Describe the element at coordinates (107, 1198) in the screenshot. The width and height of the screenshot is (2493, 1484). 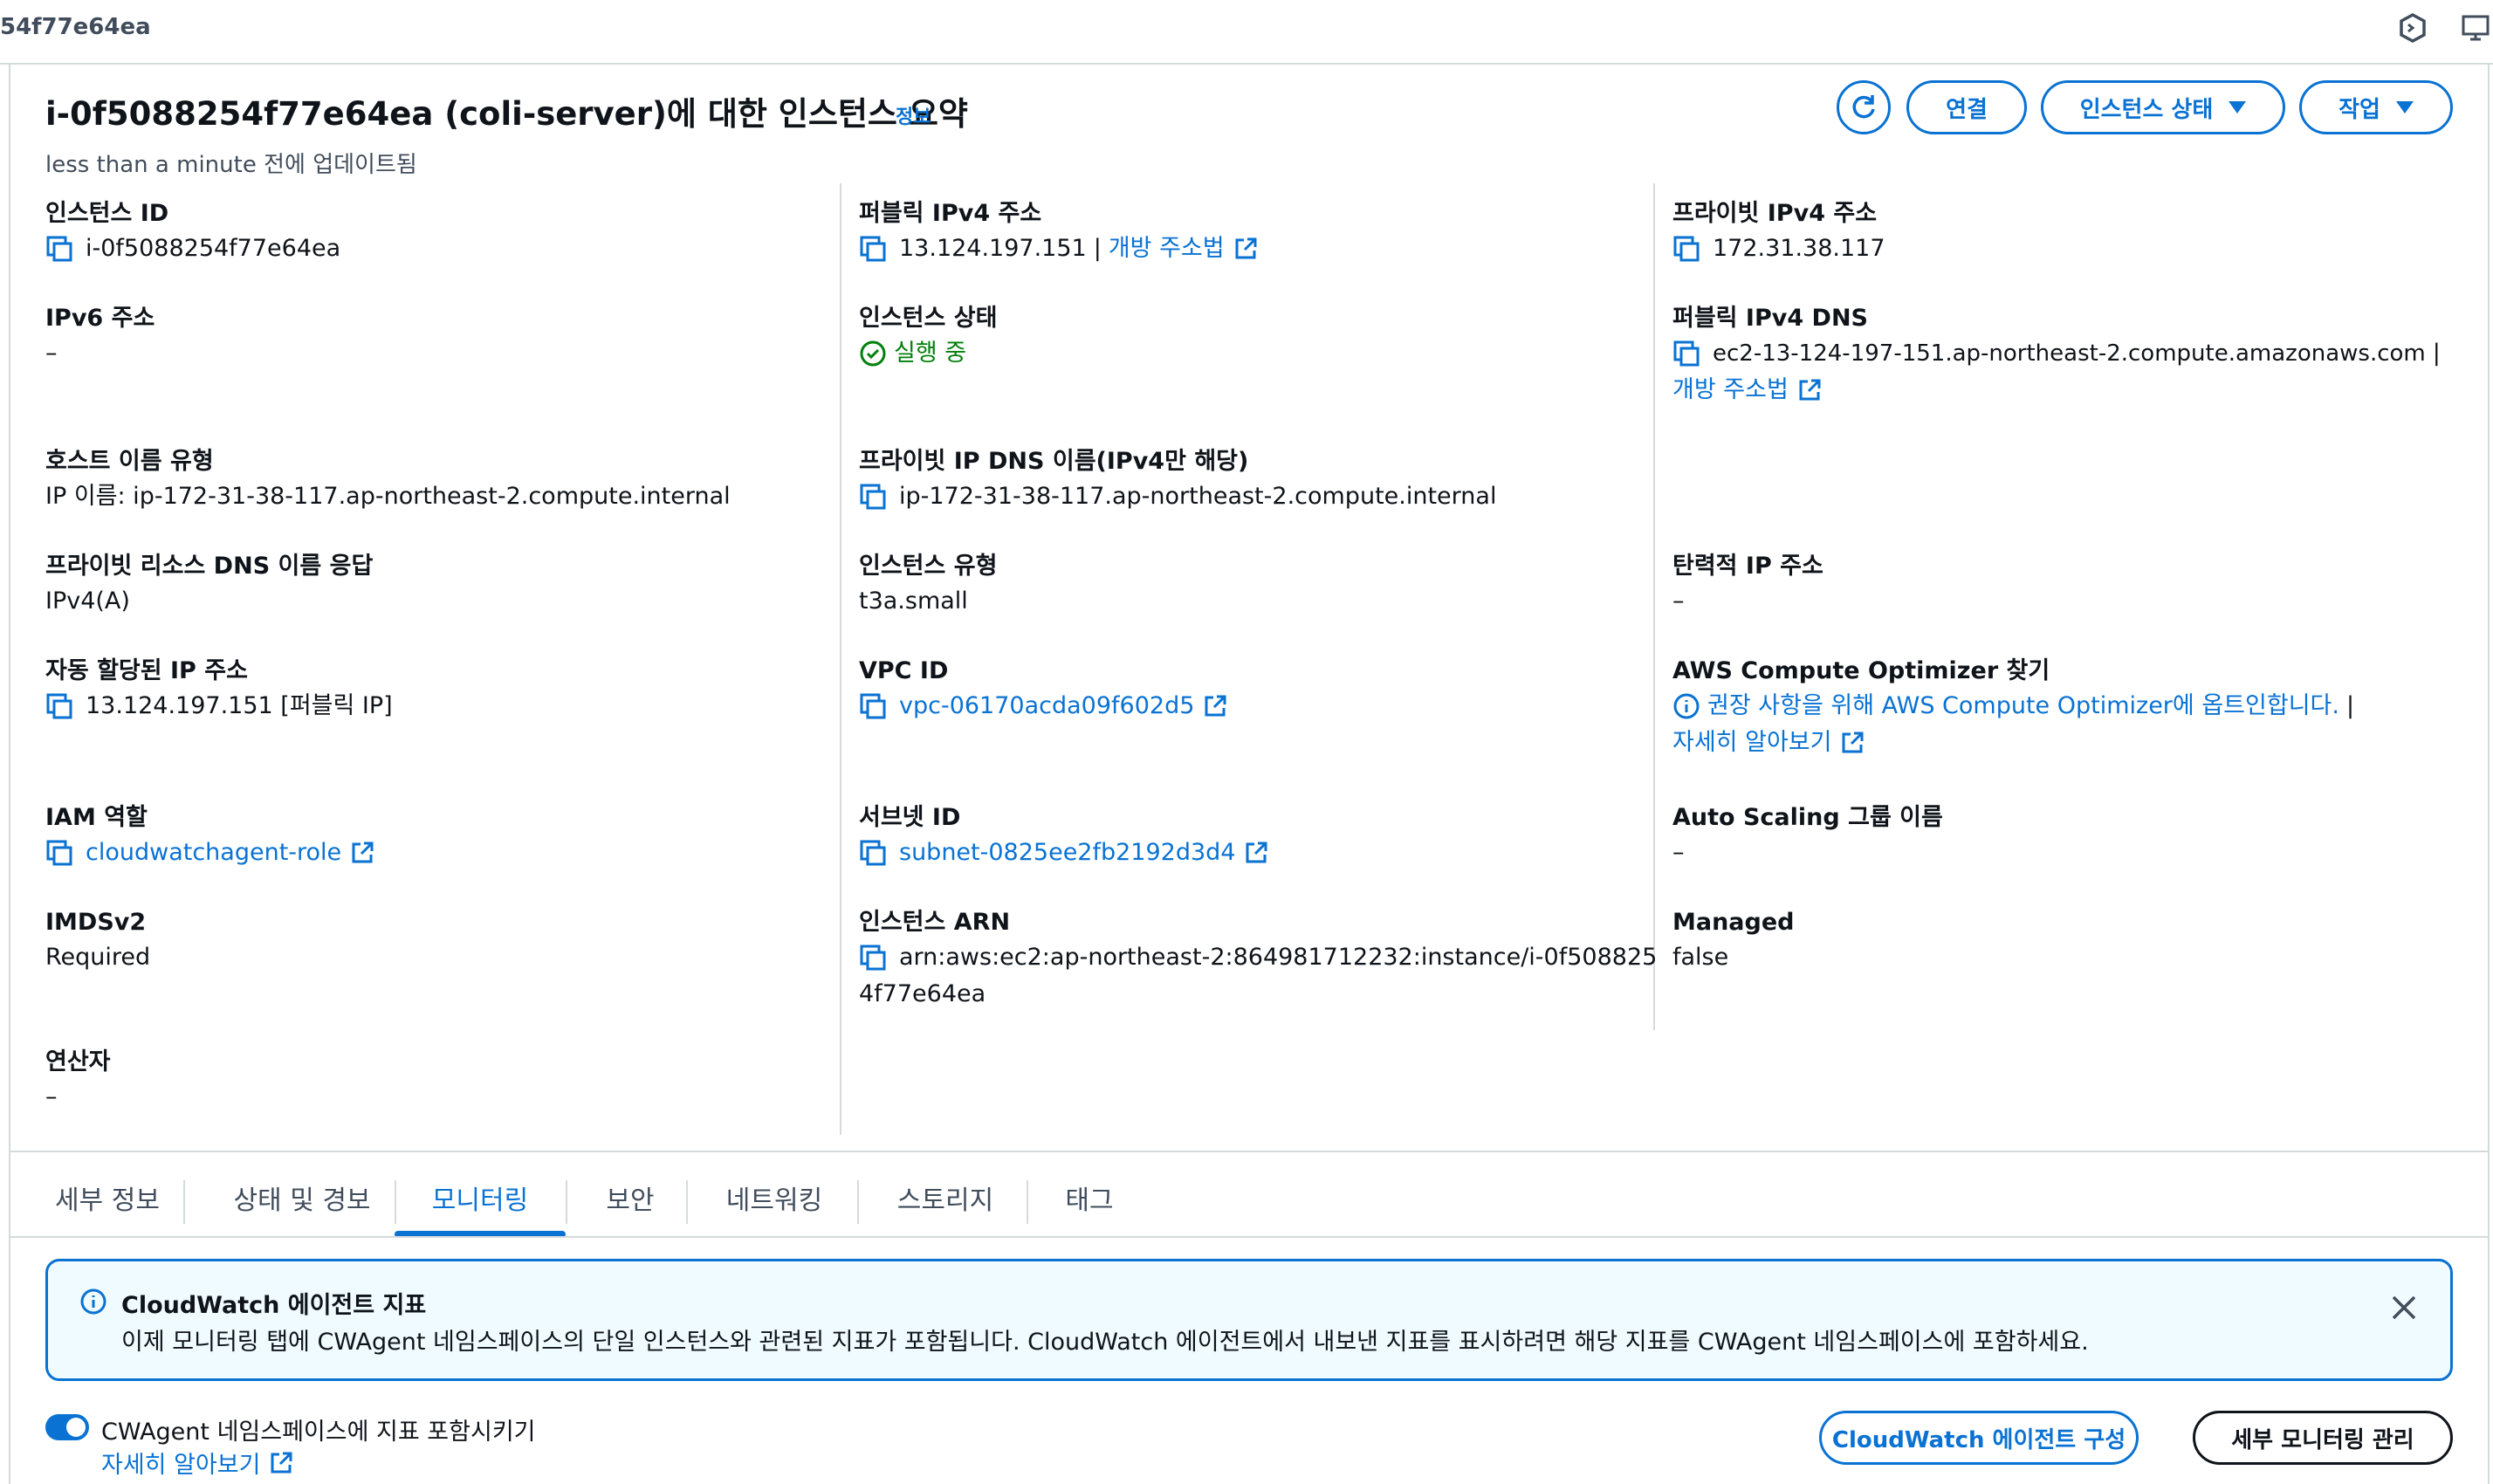
I see `tab-details: 세부 정보` at that location.